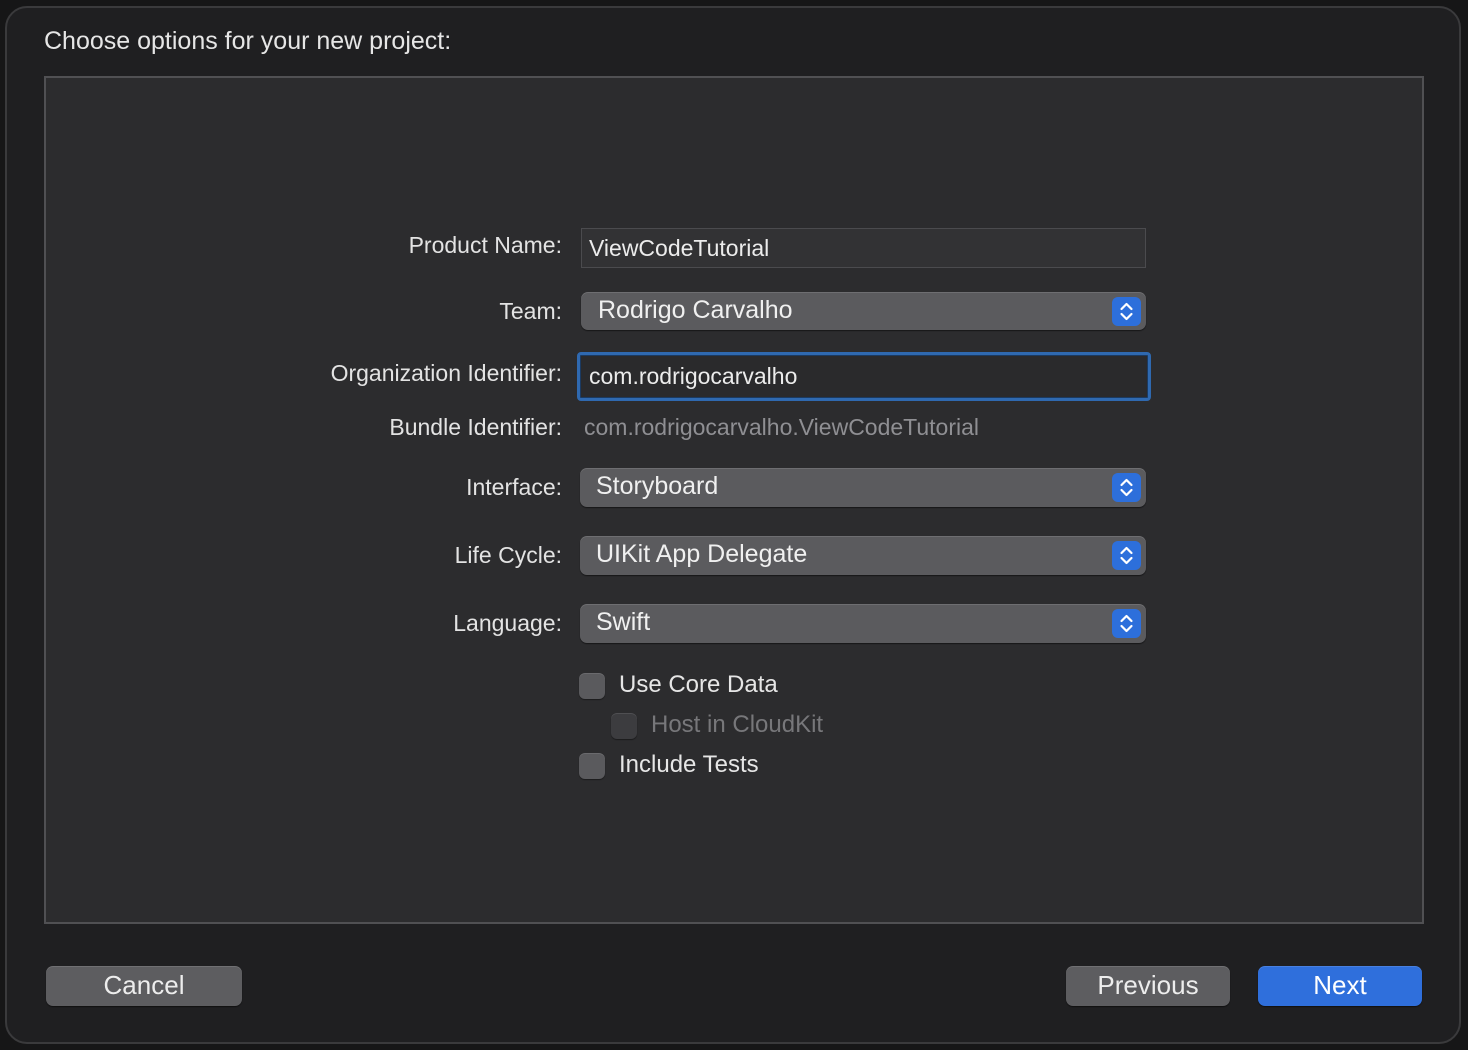  I want to click on dialog-title: Choose options for your new project:, so click(248, 41).